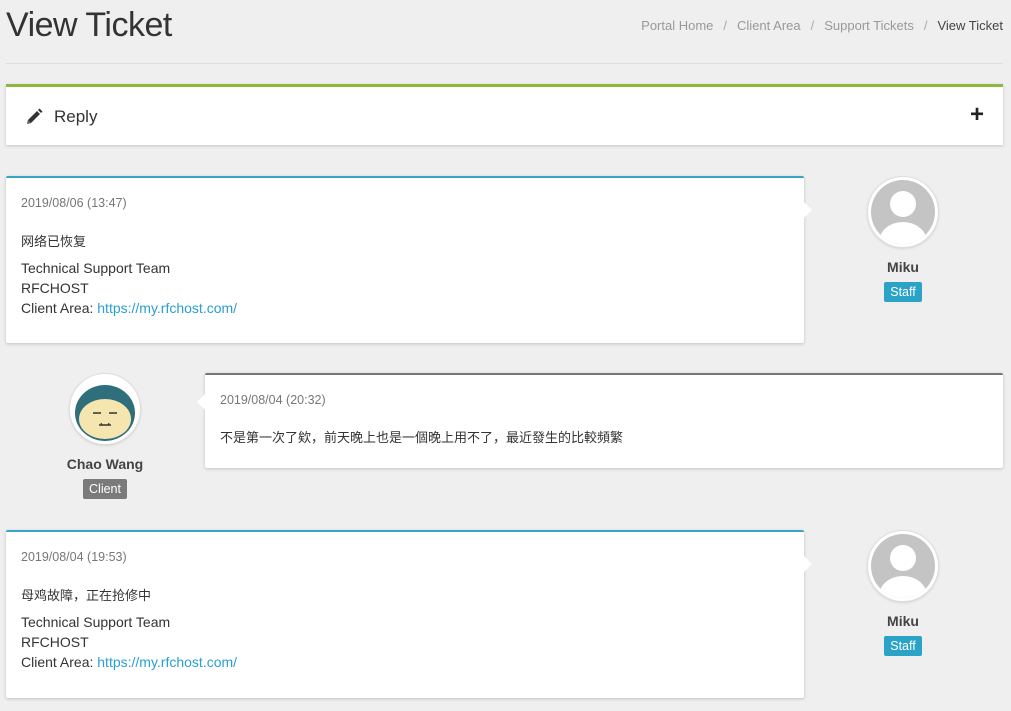 The height and width of the screenshot is (711, 1011). Describe the element at coordinates (105, 464) in the screenshot. I see `author-name: Chao Wang` at that location.